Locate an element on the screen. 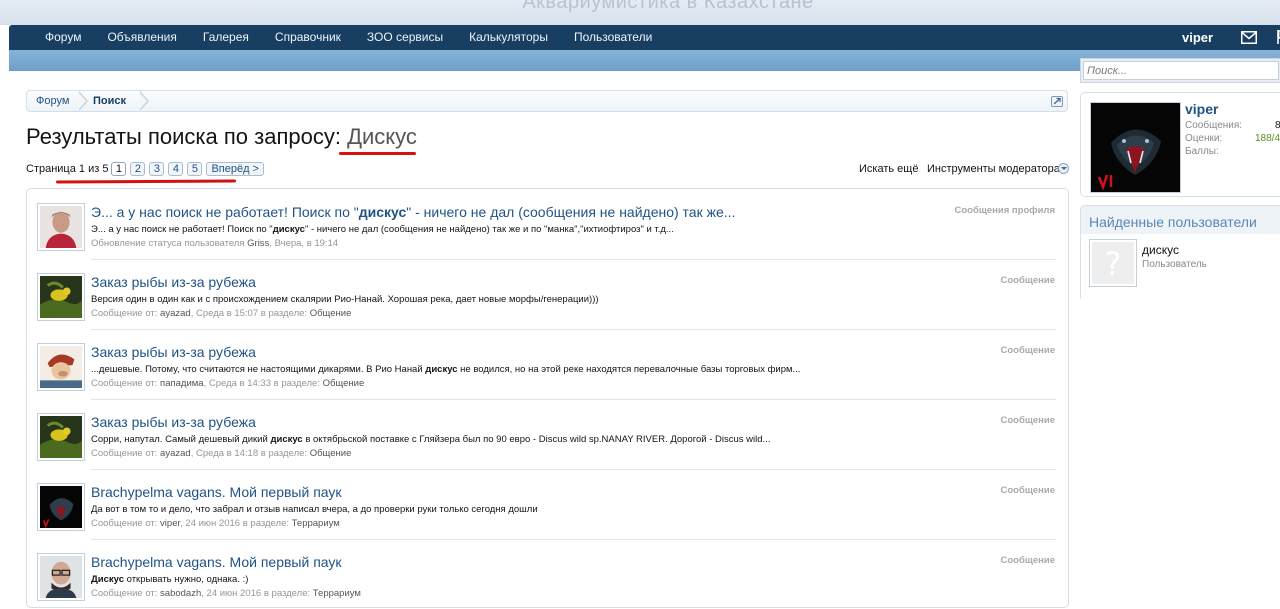 Image resolution: width=1280 pixels, height=609 pixels. visitor-panel: viper Сообщения: 8 Оценки: 188/4 Баллы: is located at coordinates (1180, 144).